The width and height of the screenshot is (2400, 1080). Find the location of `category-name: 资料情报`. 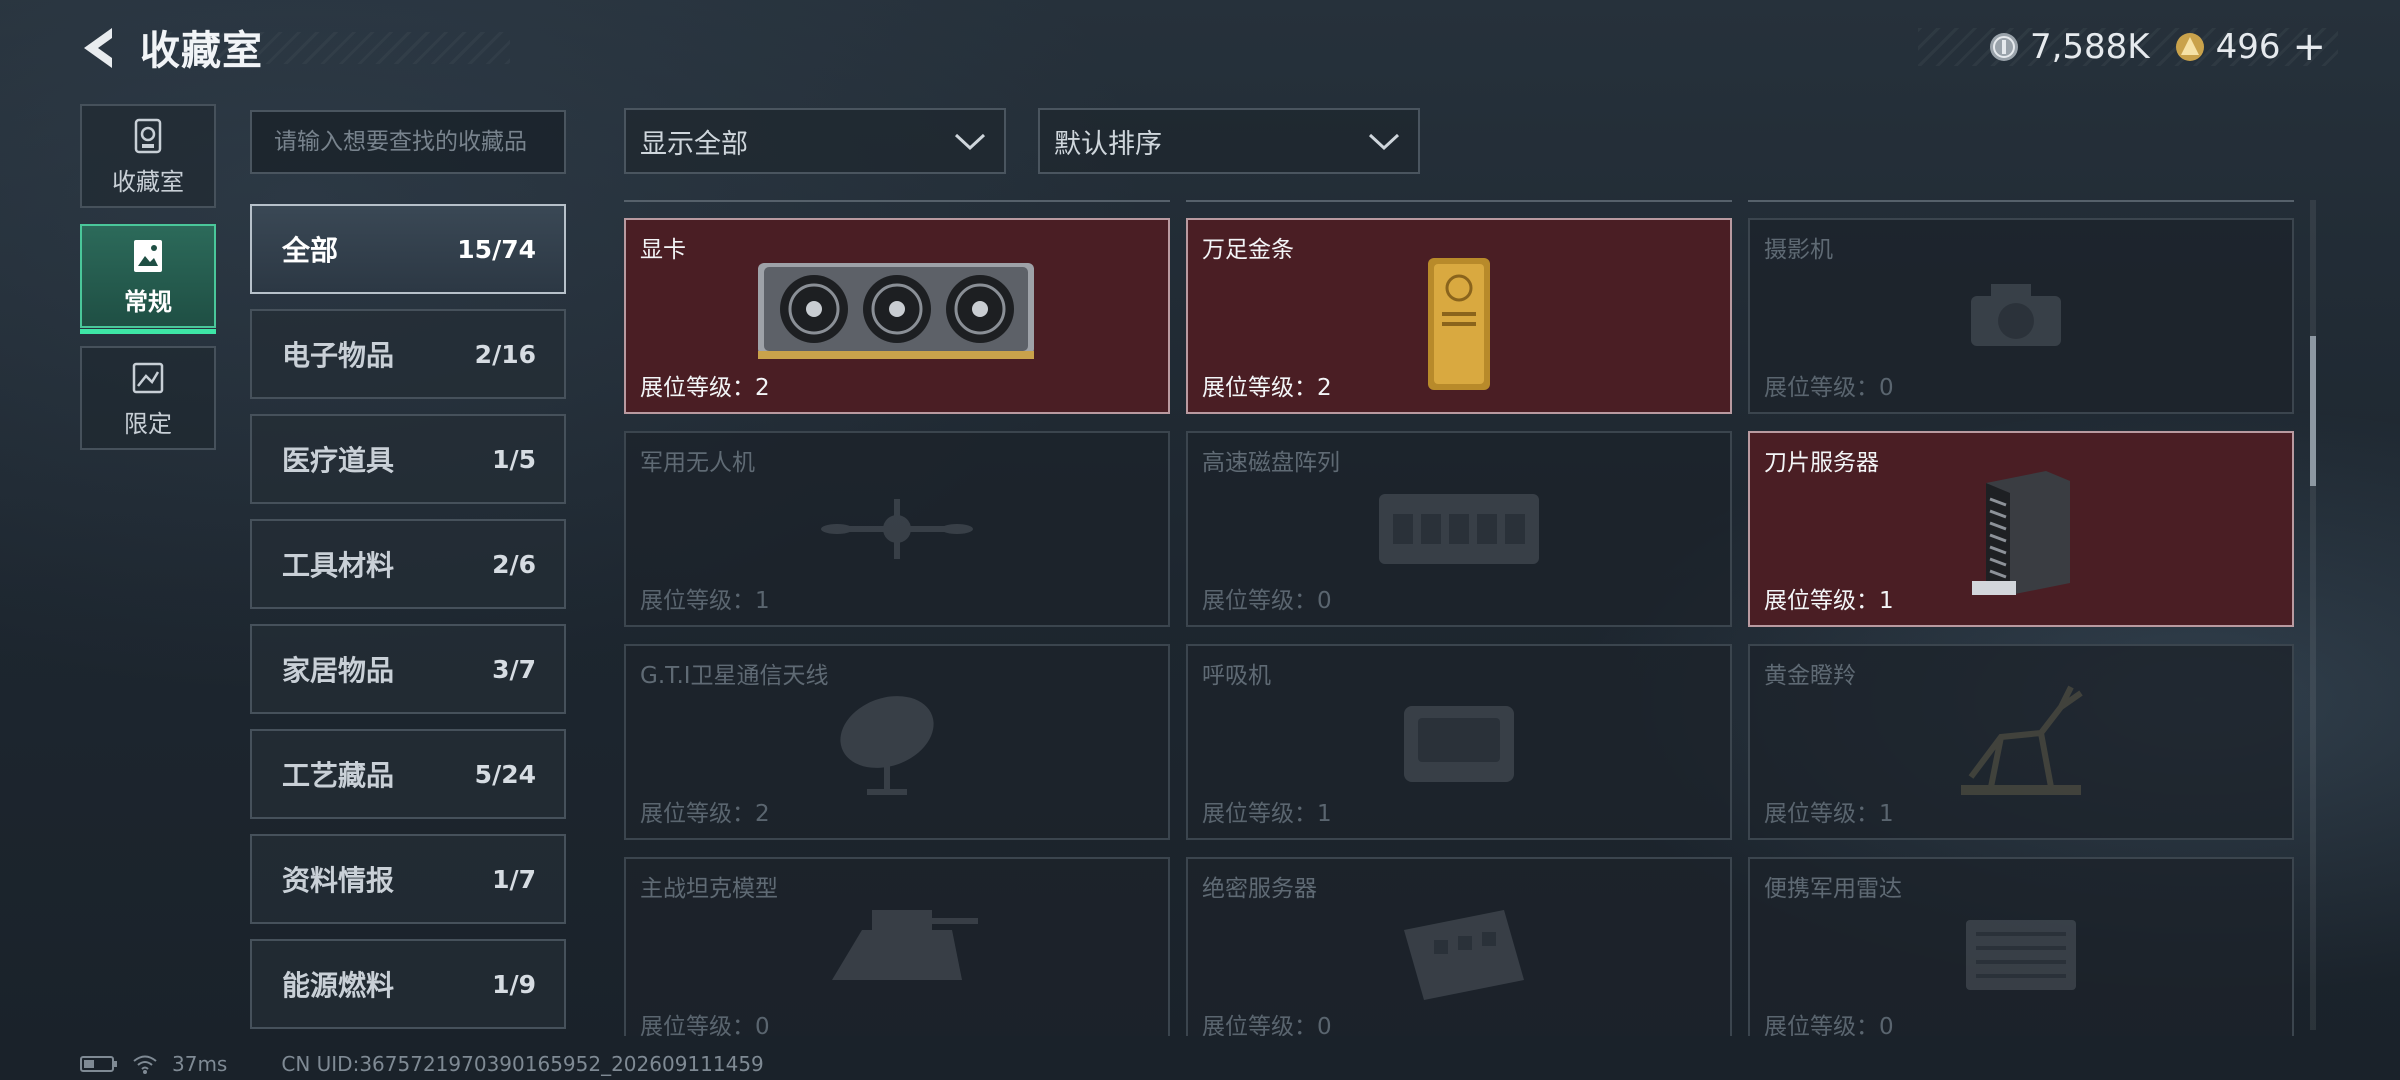

category-name: 资料情报 is located at coordinates (338, 880).